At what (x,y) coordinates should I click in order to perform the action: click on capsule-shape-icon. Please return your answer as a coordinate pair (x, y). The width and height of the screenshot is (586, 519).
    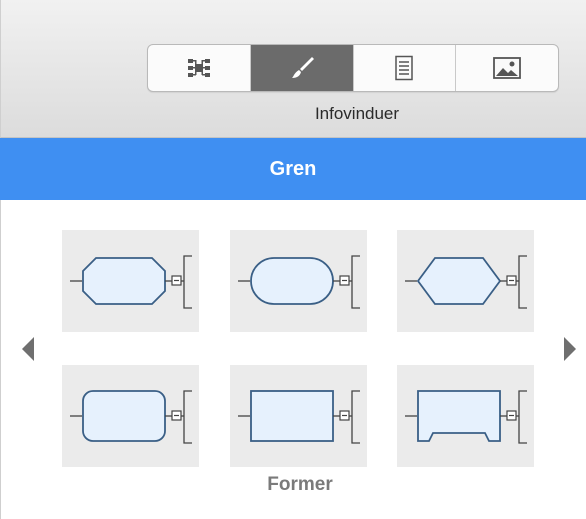
    Looking at the image, I should click on (299, 282).